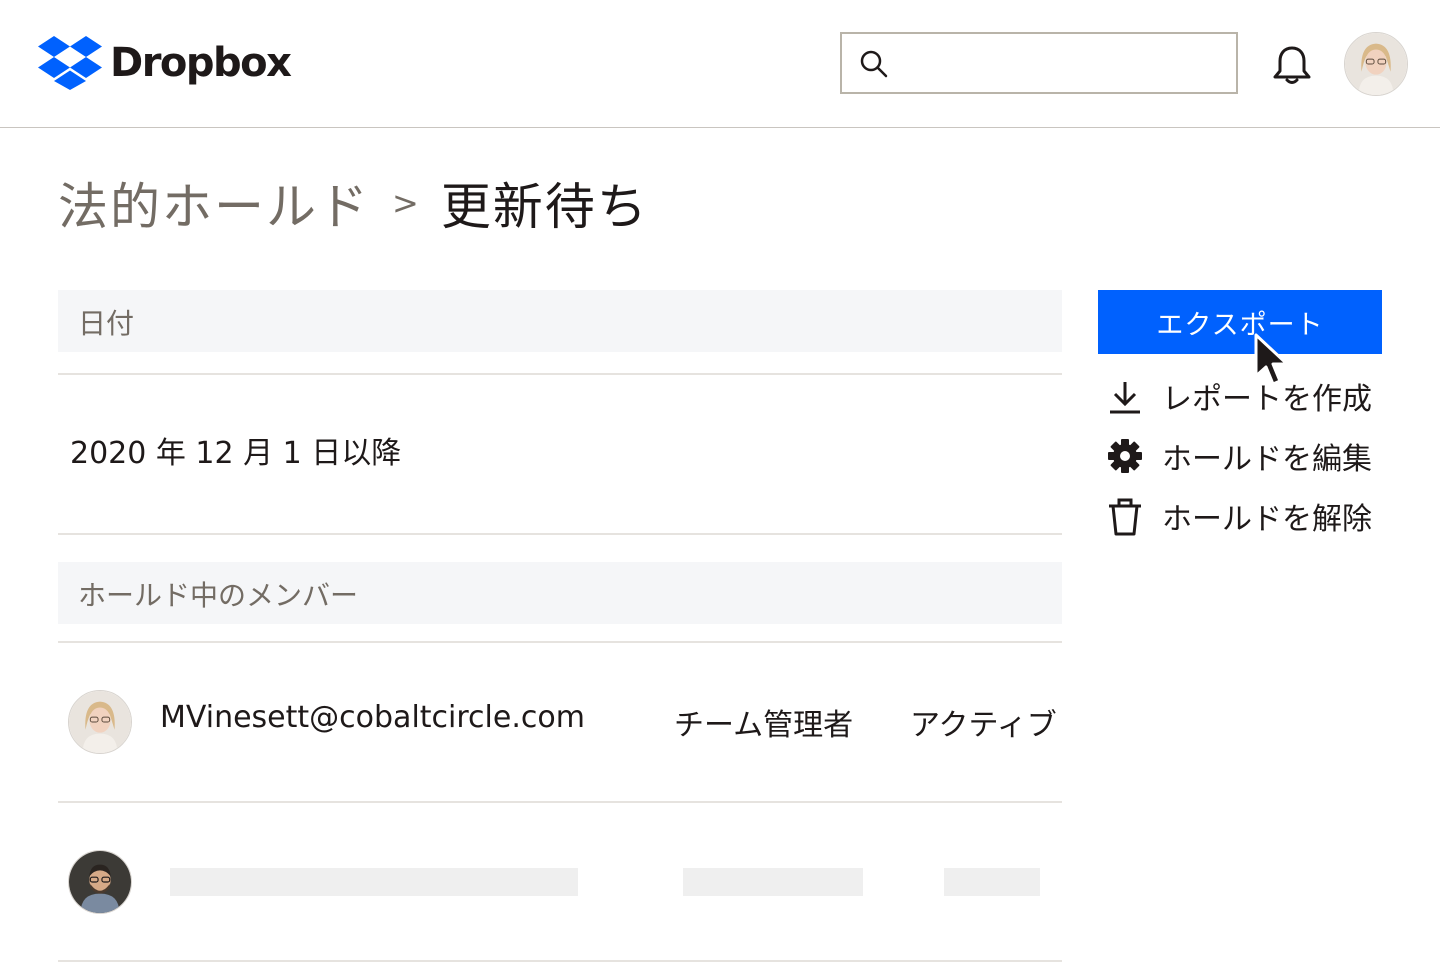  What do you see at coordinates (720, 64) in the screenshot?
I see `top-bar: Dropbox` at bounding box center [720, 64].